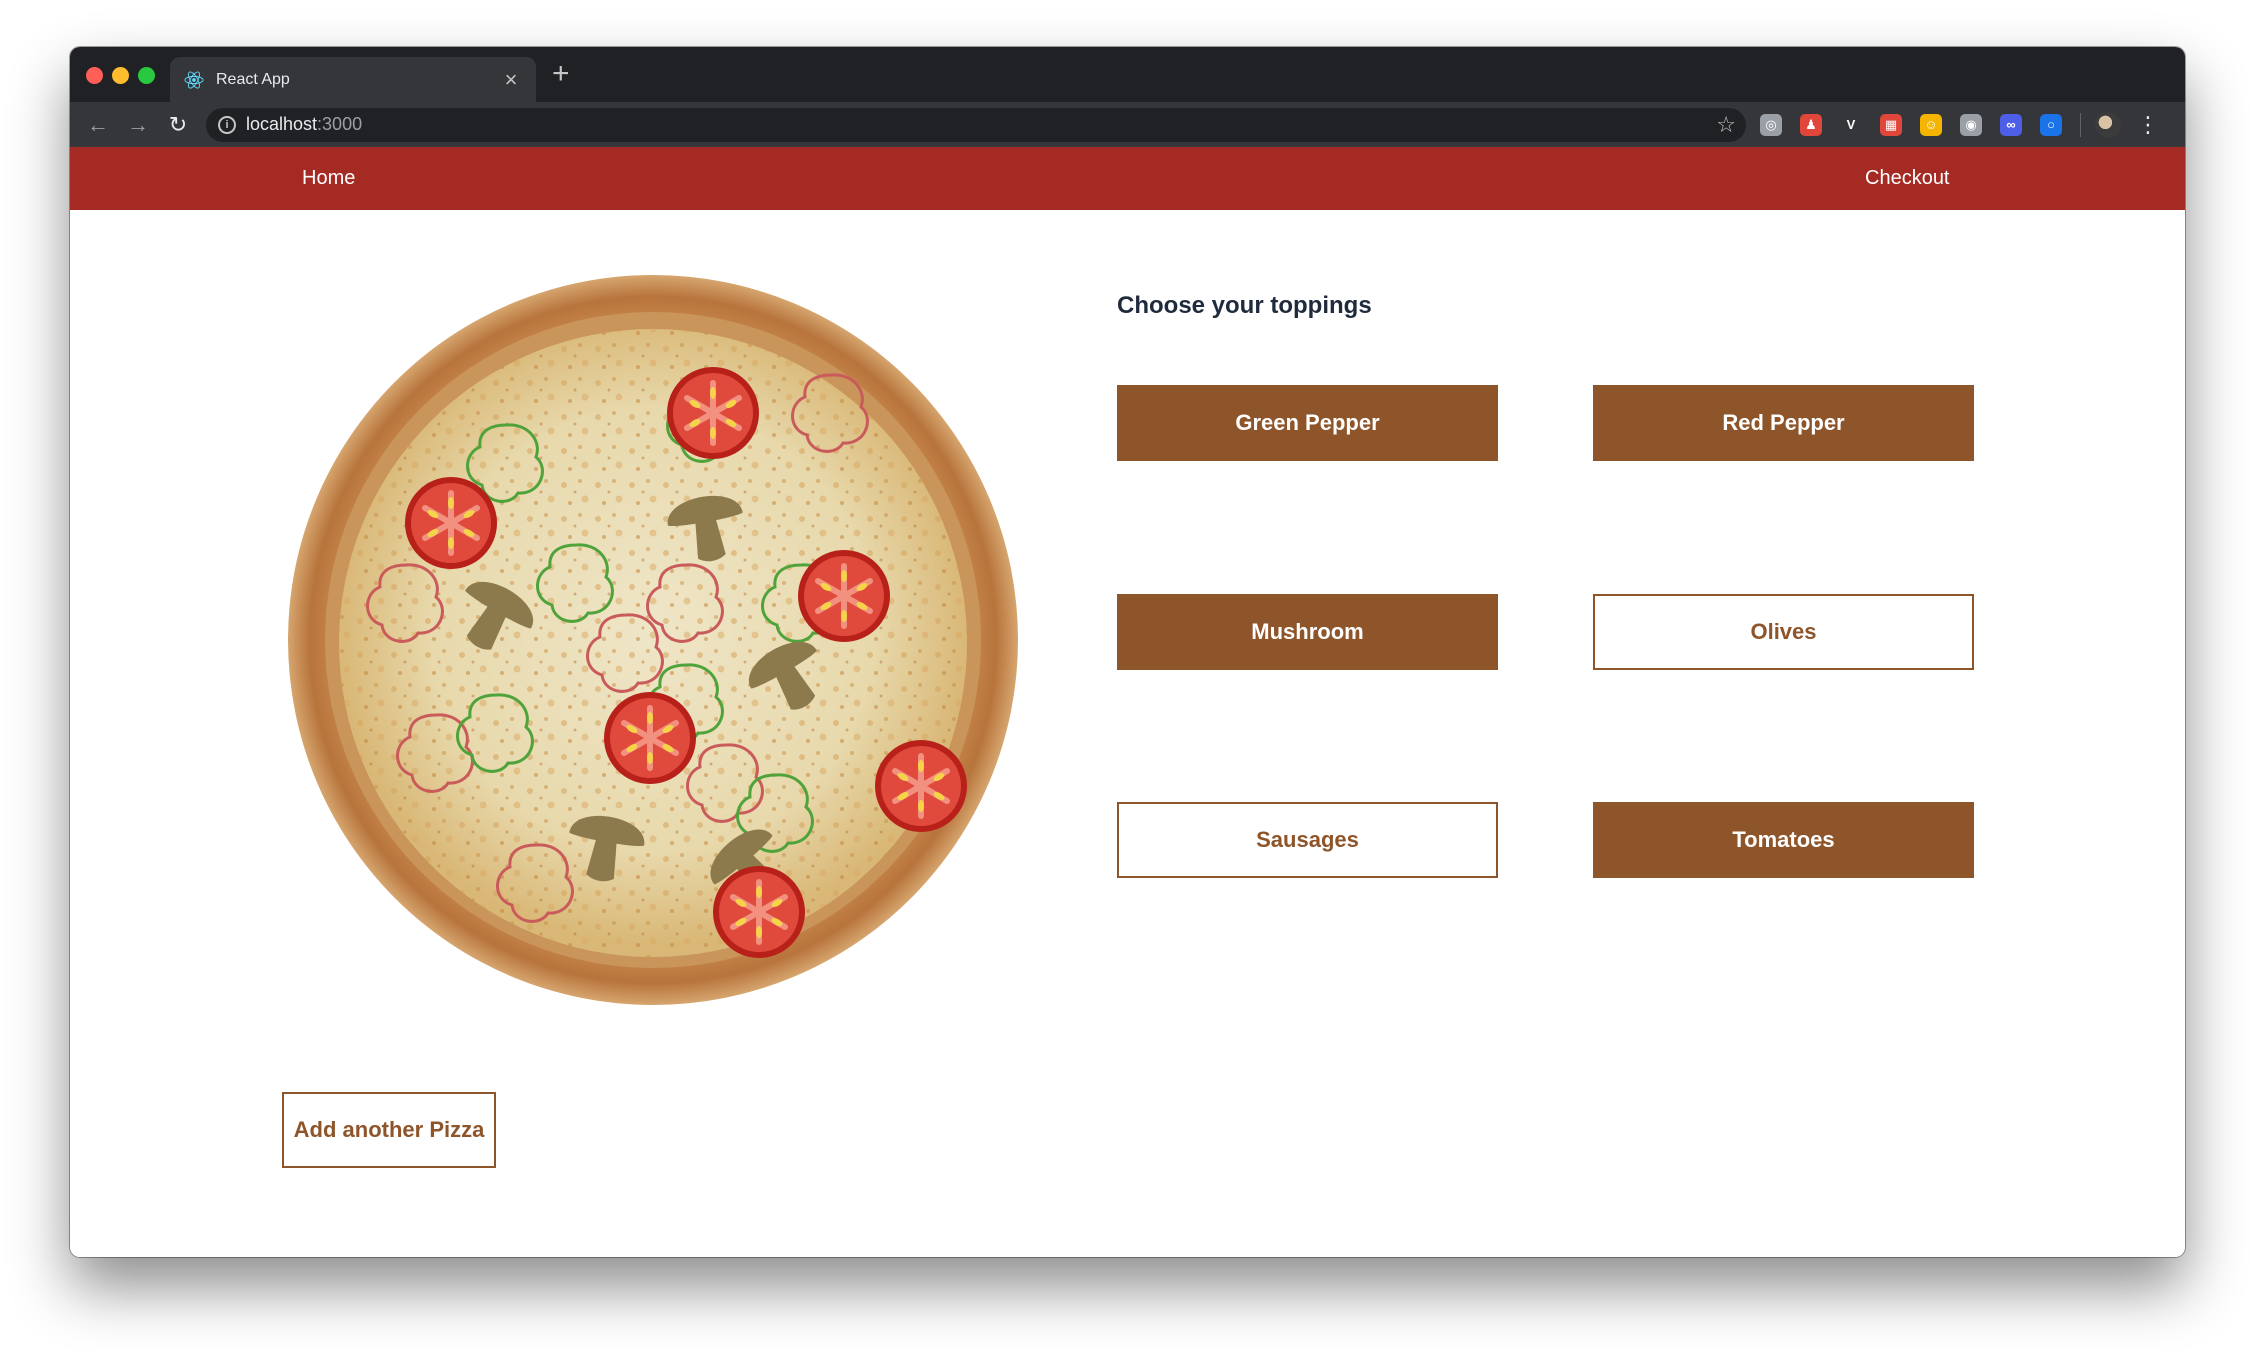  What do you see at coordinates (1307, 632) in the screenshot?
I see `topping-button-mushroom: Mushroom` at bounding box center [1307, 632].